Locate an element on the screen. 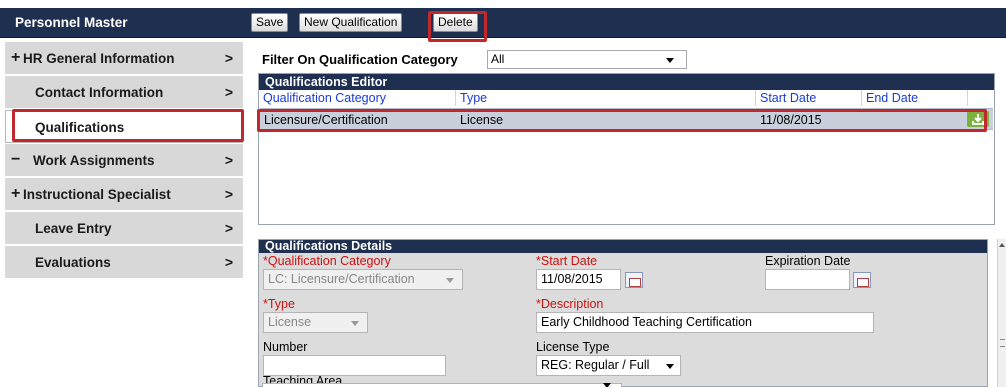 The width and height of the screenshot is (1006, 387). sidebar-item-label: Qualifications is located at coordinates (80, 127).